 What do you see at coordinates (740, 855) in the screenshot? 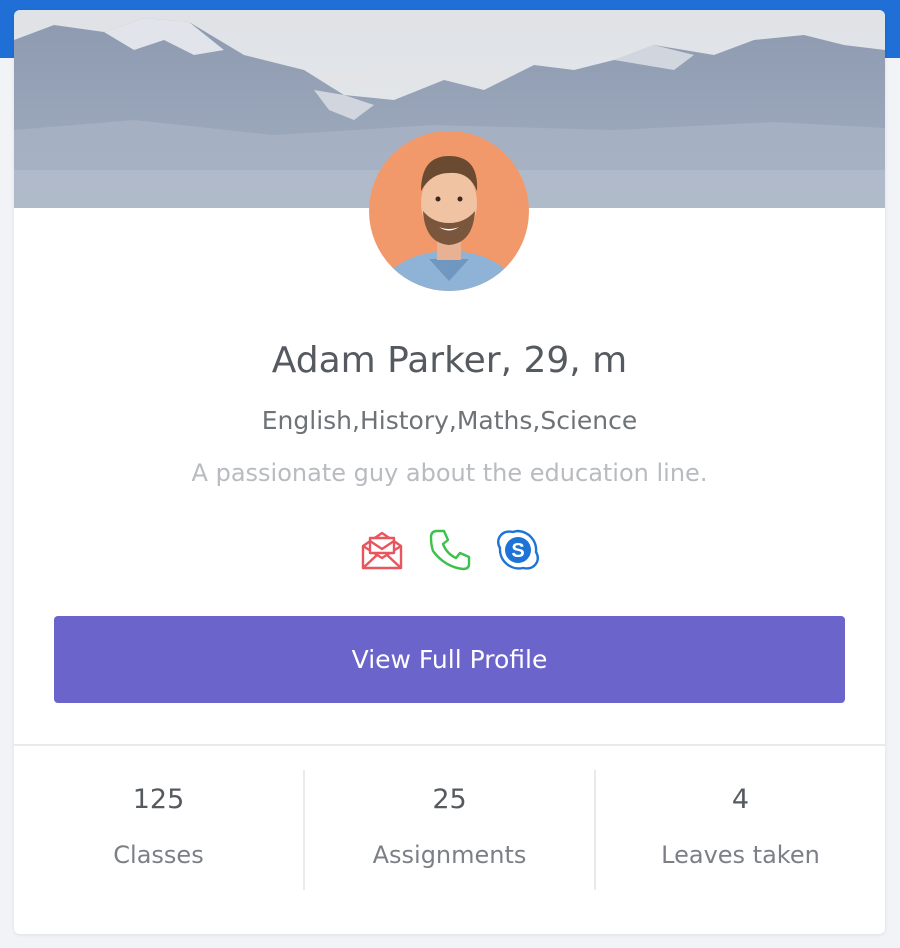
I see `stat-label: Leaves taken` at bounding box center [740, 855].